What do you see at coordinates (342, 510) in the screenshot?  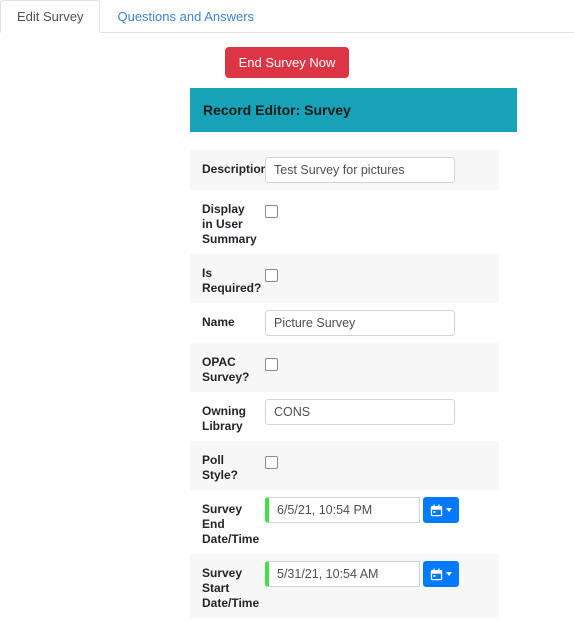 I see `input-survey-end-datetime` at bounding box center [342, 510].